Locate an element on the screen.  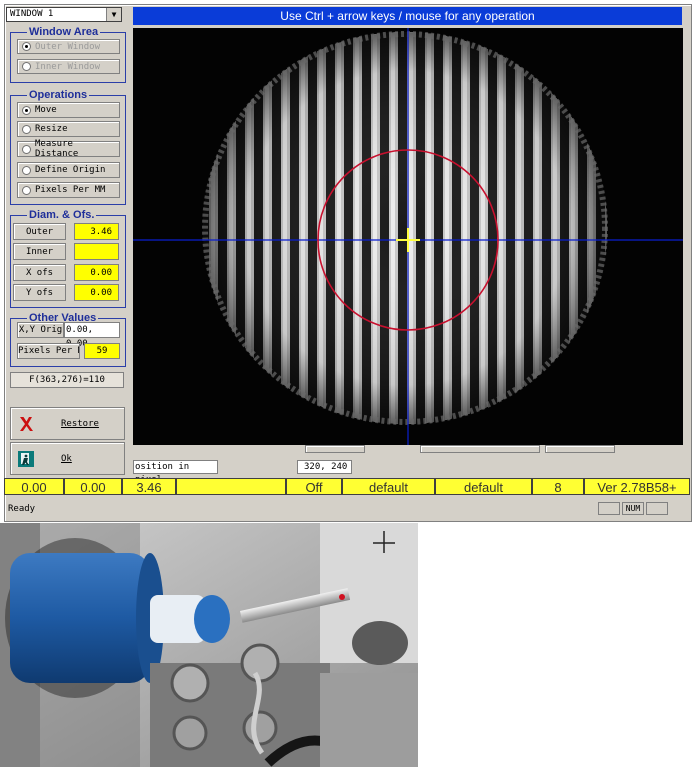
window-area-group: Window Area is located at coordinates (68, 54).